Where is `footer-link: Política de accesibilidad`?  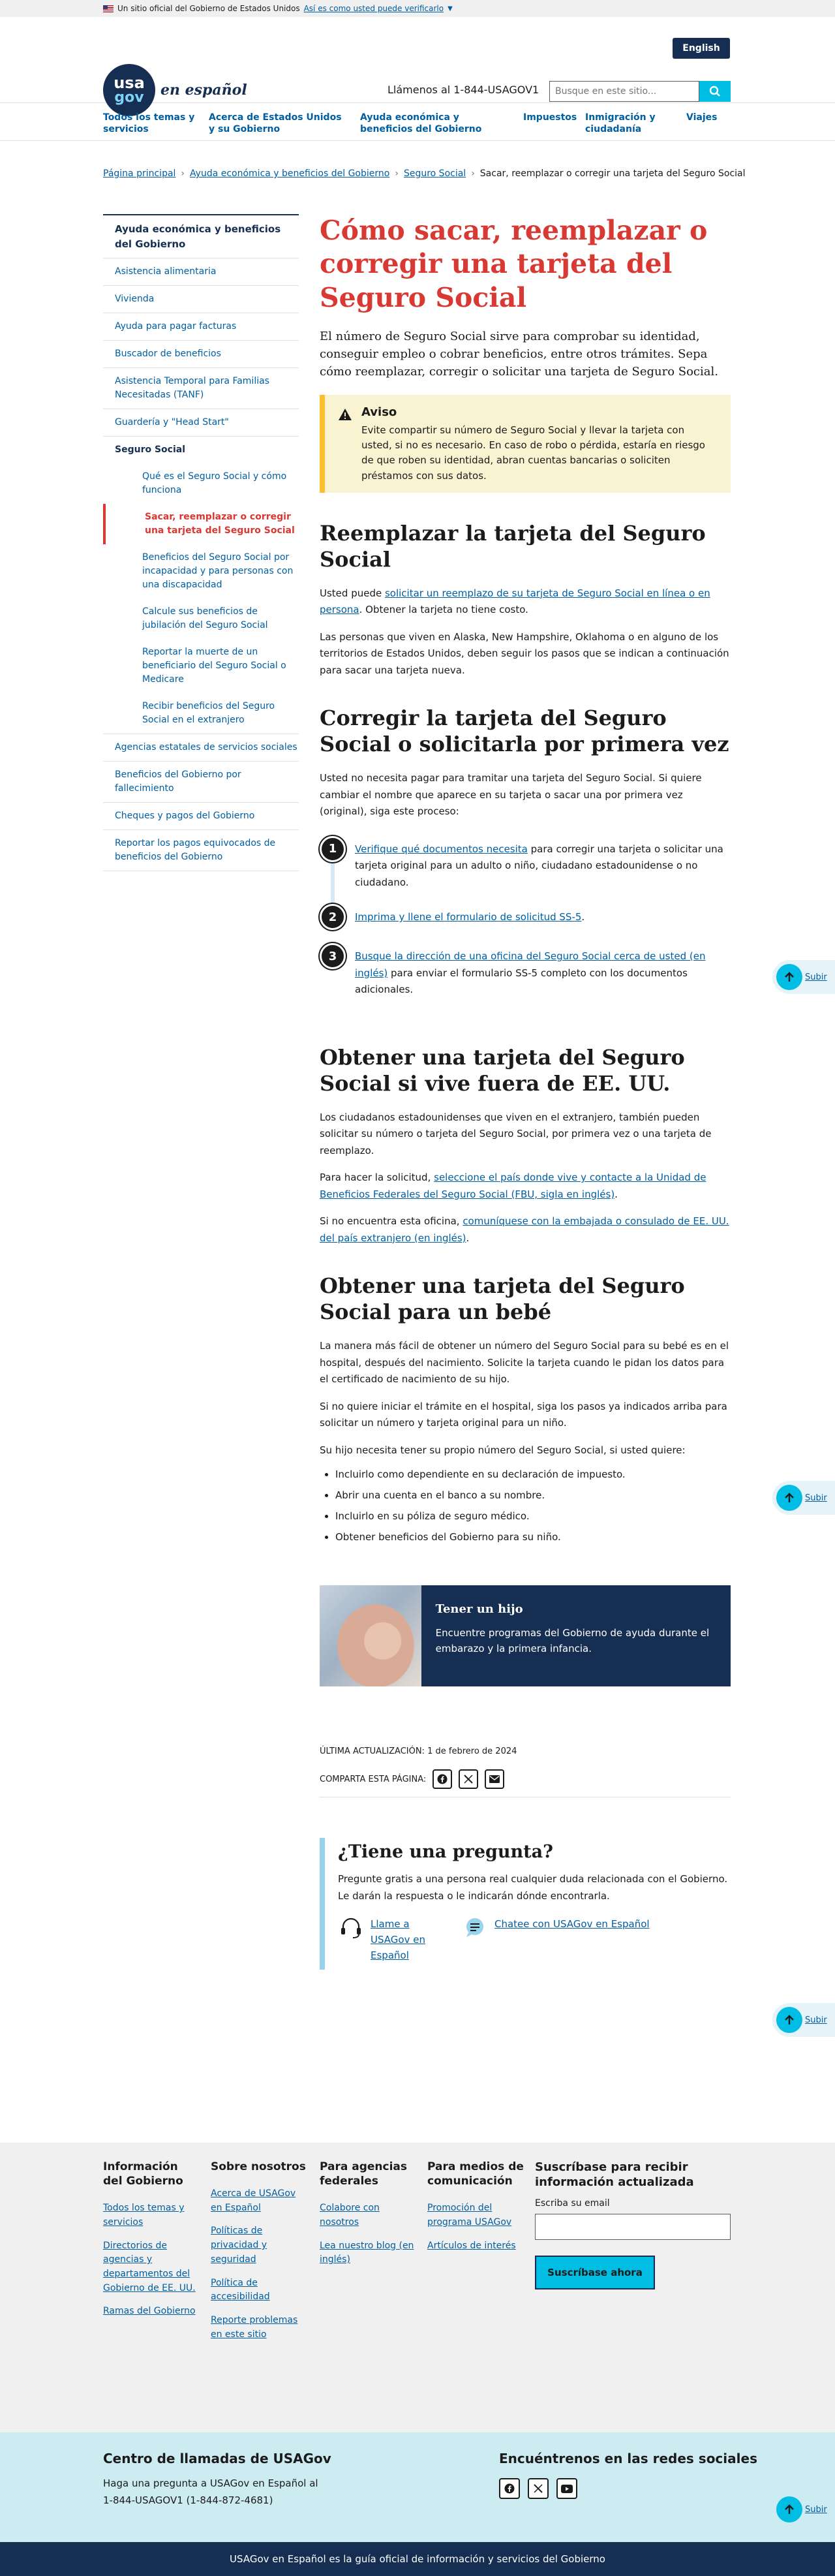
footer-link: Política de accesibilidad is located at coordinates (260, 2290).